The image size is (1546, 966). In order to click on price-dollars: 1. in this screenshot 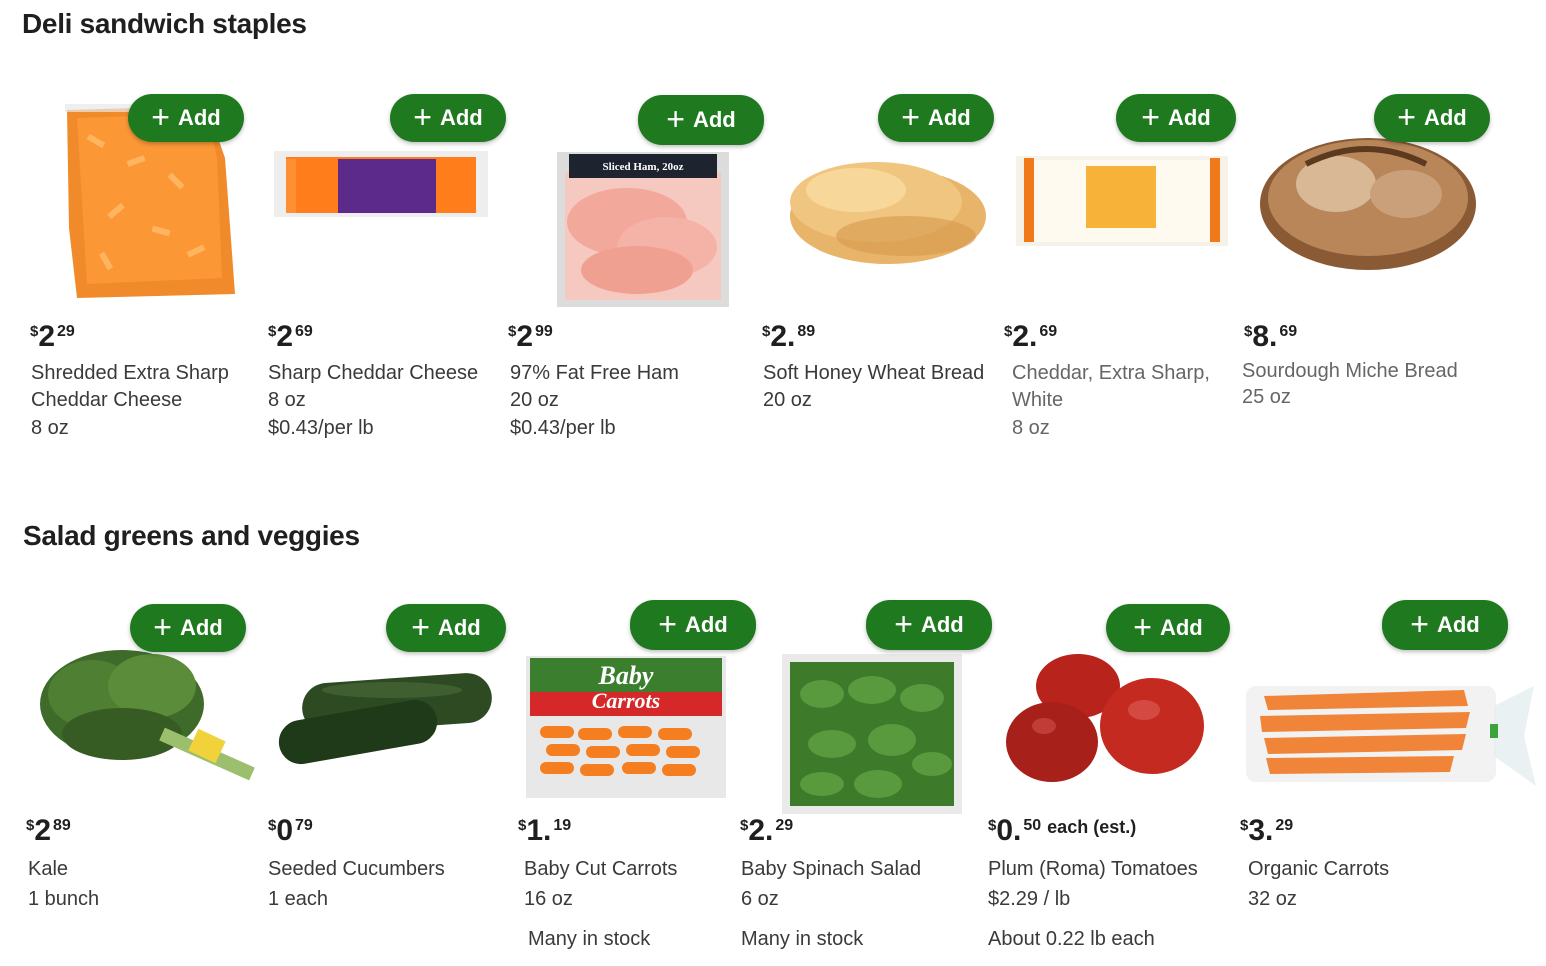, I will do `click(539, 830)`.